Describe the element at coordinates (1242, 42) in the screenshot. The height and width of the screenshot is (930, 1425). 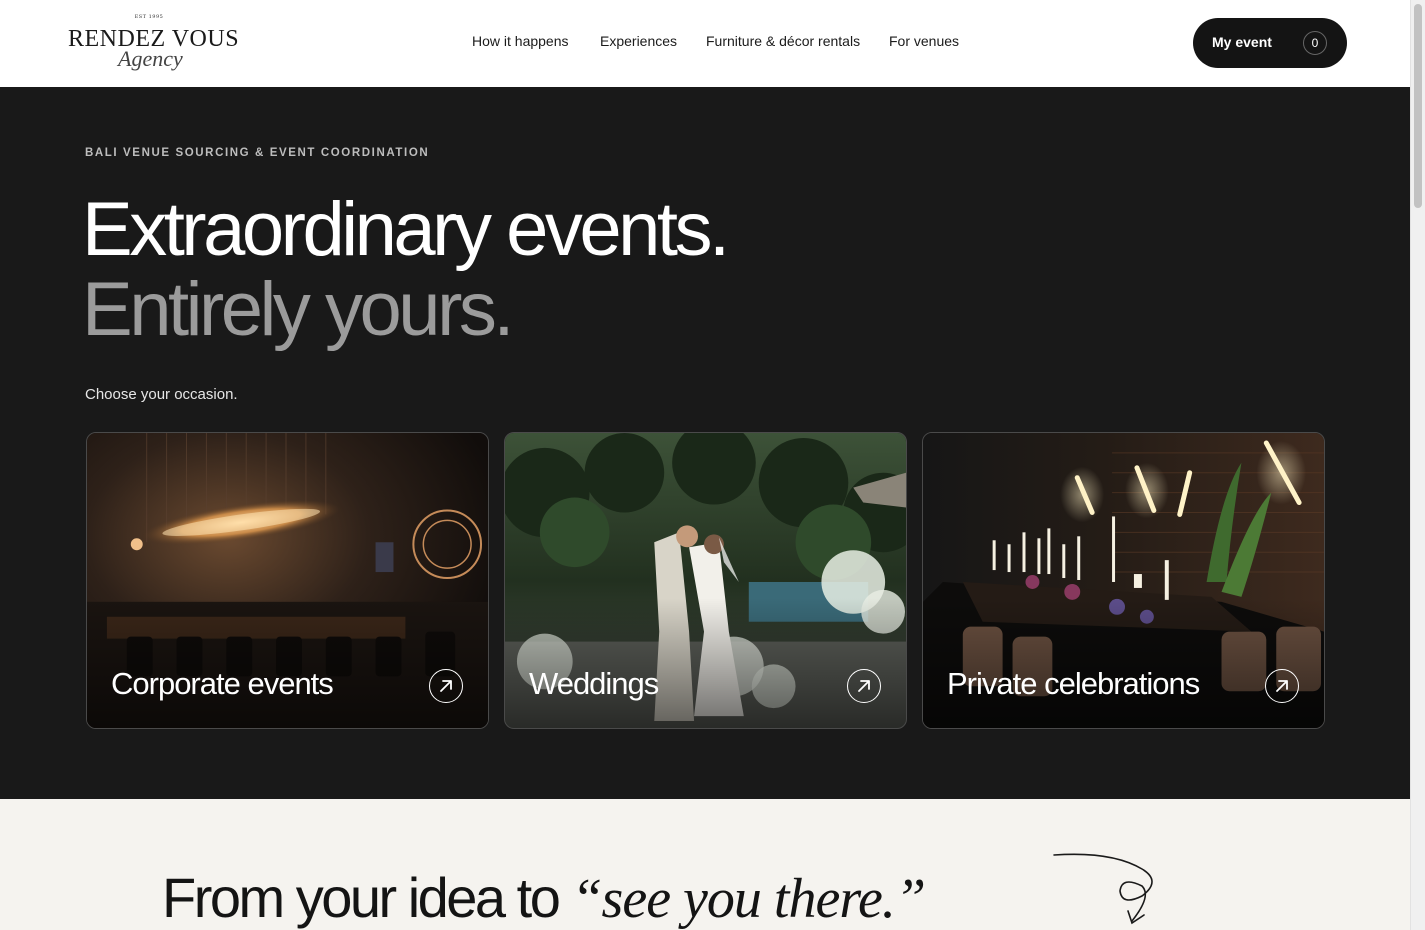
I see `my-event-label: My event` at that location.